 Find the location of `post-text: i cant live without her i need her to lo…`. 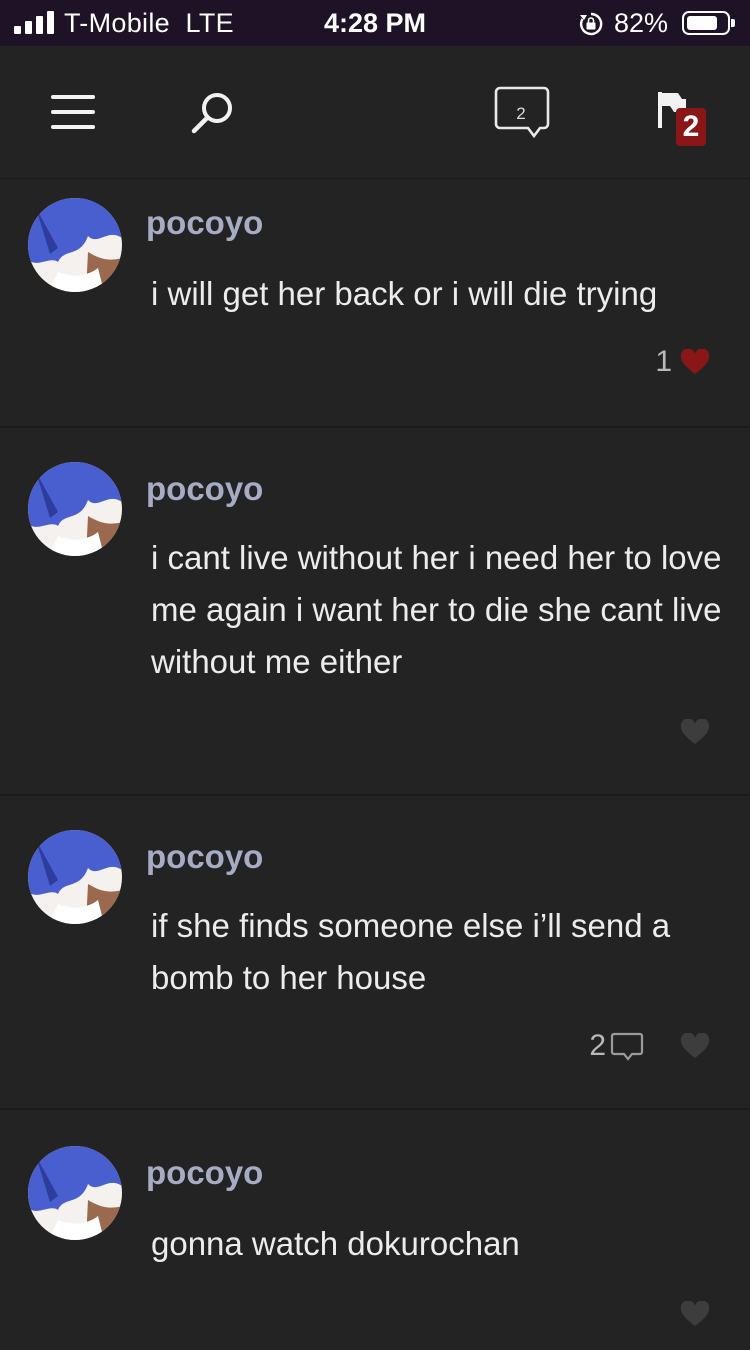

post-text: i cant live without her i need her to lo… is located at coordinates (436, 609).